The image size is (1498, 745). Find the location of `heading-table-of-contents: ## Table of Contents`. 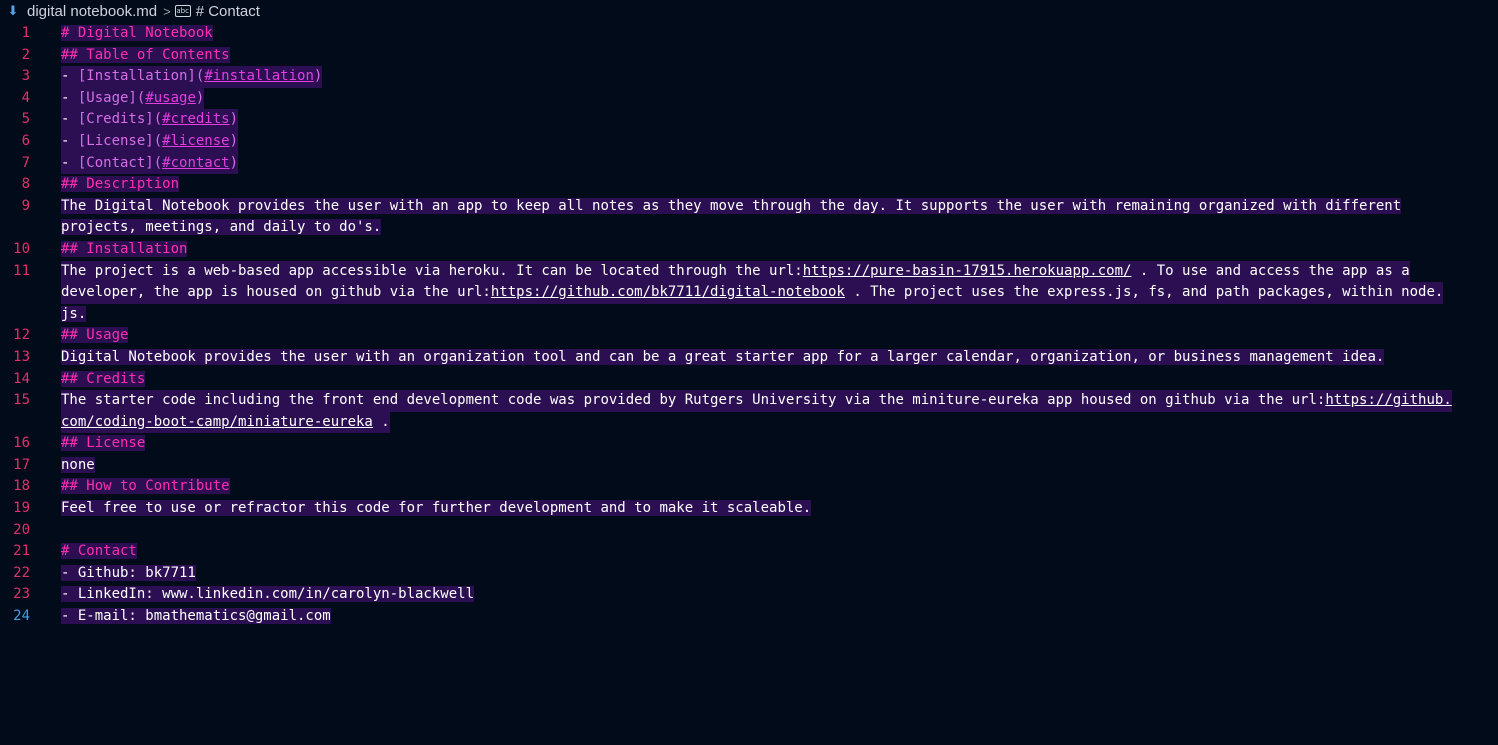

heading-table-of-contents: ## Table of Contents is located at coordinates (145, 54).